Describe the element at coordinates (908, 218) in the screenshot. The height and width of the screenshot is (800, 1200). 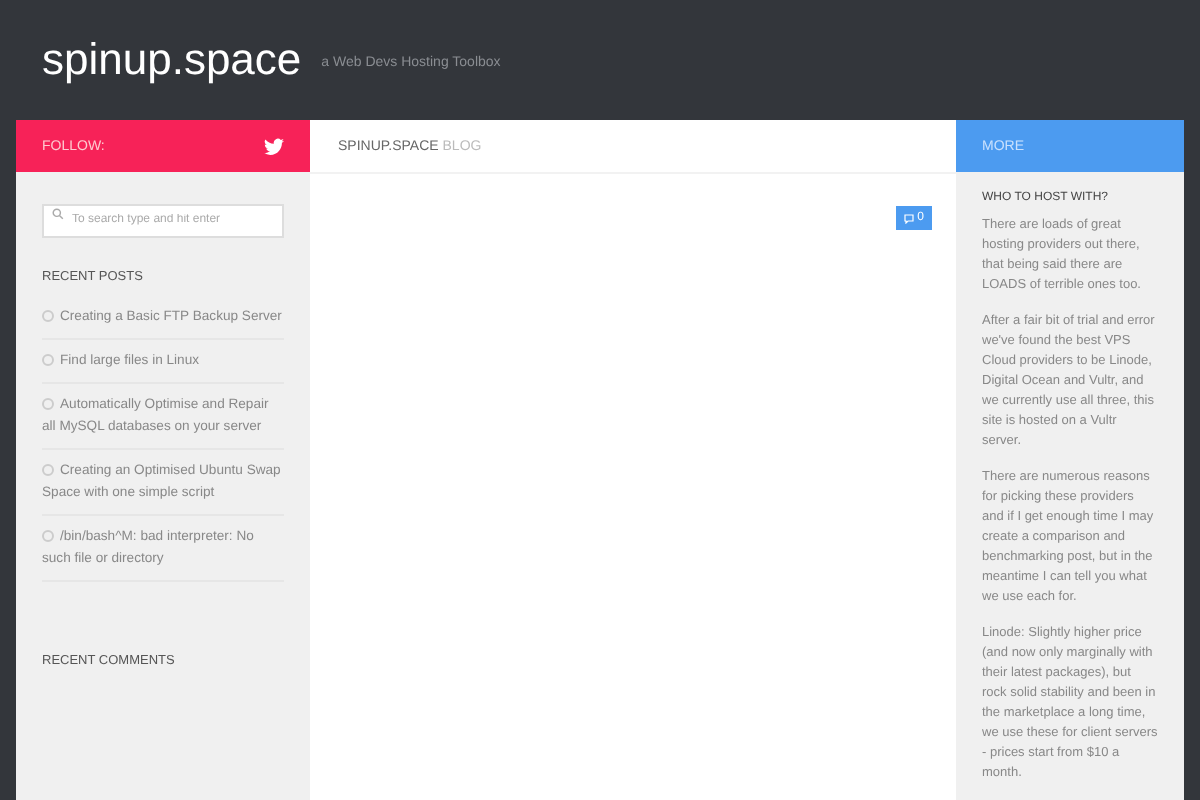
I see `speech-bubble-icon` at that location.